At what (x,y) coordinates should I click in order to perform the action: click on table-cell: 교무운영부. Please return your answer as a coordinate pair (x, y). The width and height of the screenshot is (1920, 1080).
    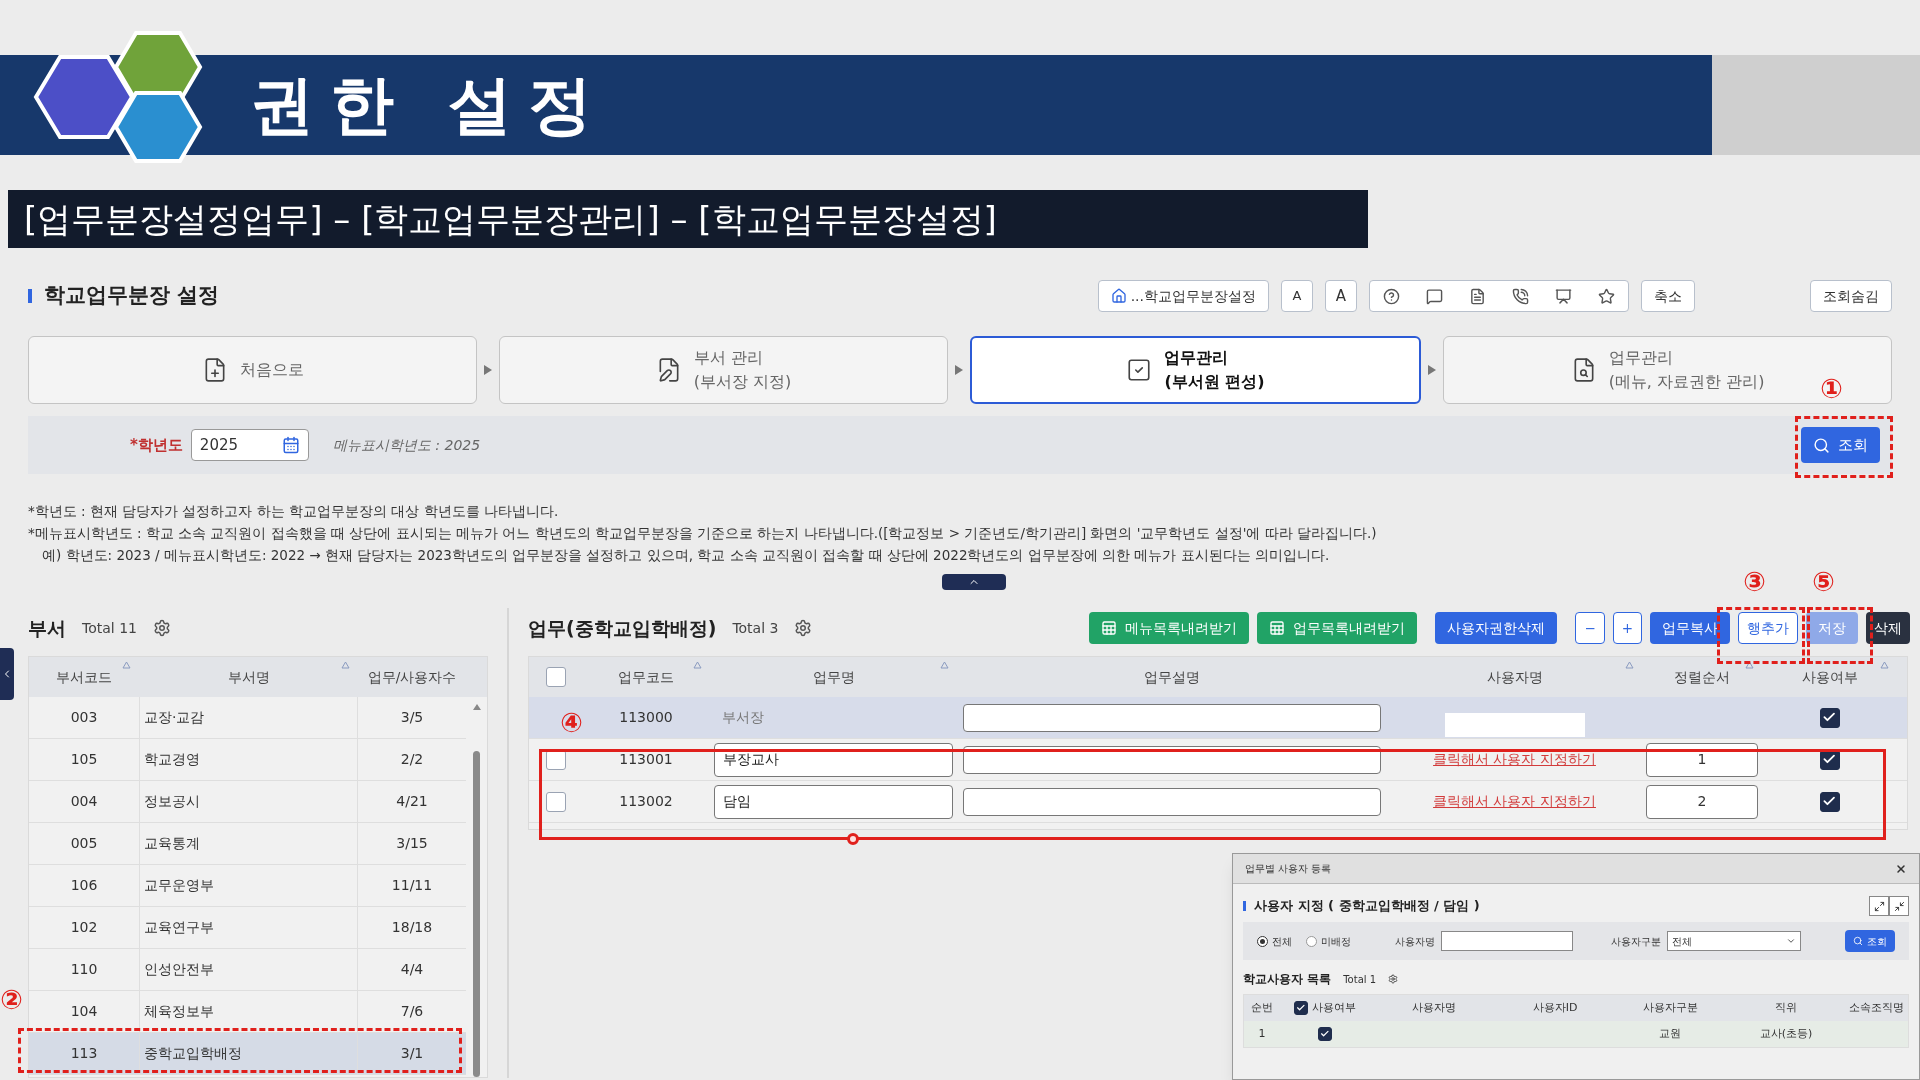
    Looking at the image, I should click on (248, 885).